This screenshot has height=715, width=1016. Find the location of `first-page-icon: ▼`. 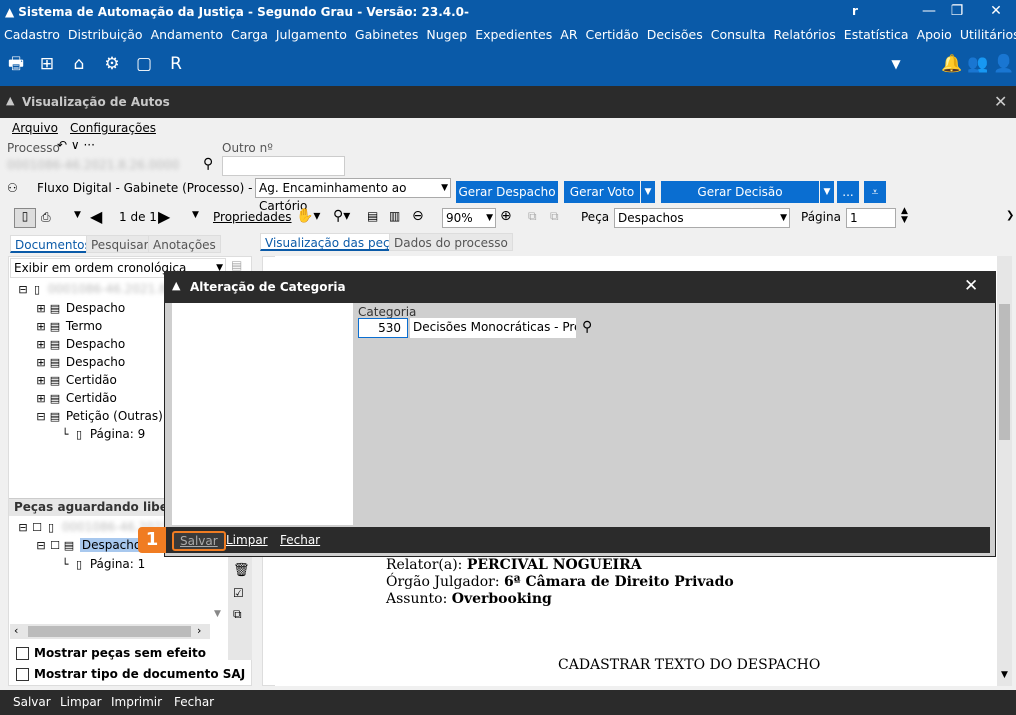

first-page-icon: ▼ is located at coordinates (77, 215).